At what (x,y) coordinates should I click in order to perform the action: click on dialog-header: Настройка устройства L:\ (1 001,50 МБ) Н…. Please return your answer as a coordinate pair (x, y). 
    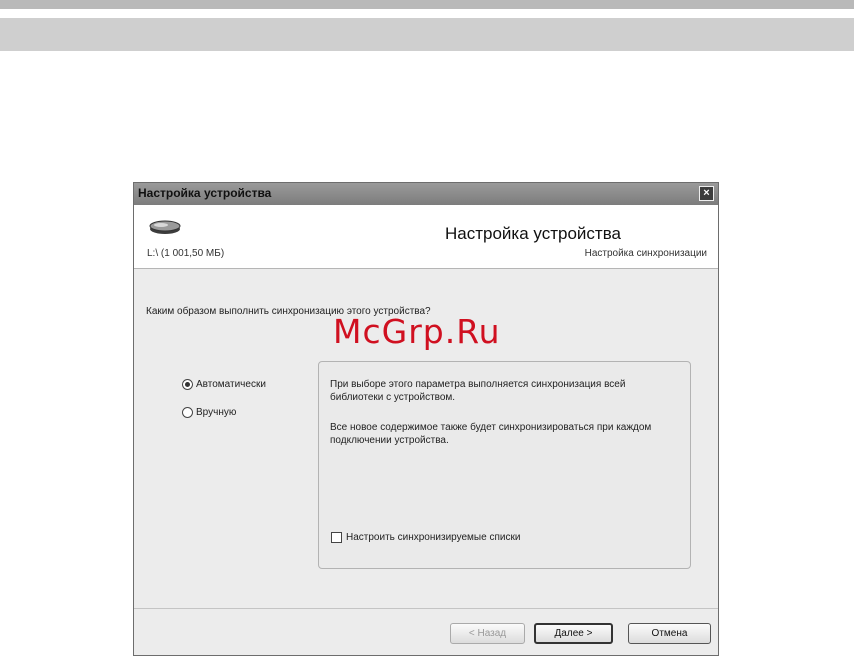
    Looking at the image, I should click on (426, 237).